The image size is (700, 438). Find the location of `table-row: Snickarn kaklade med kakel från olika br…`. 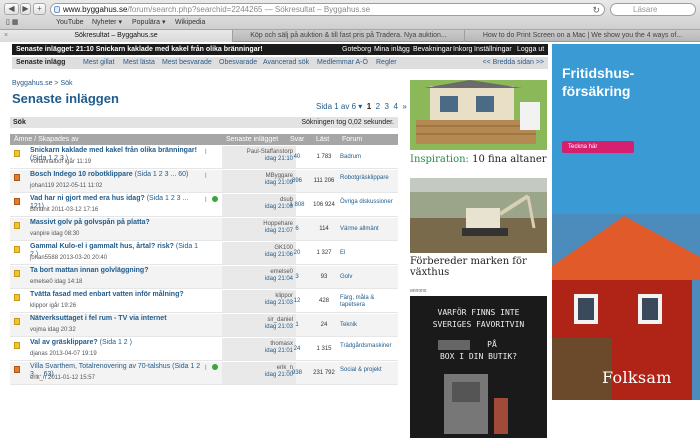

table-row: Snickarn kaklade med kakel från olika br… is located at coordinates (204, 157).